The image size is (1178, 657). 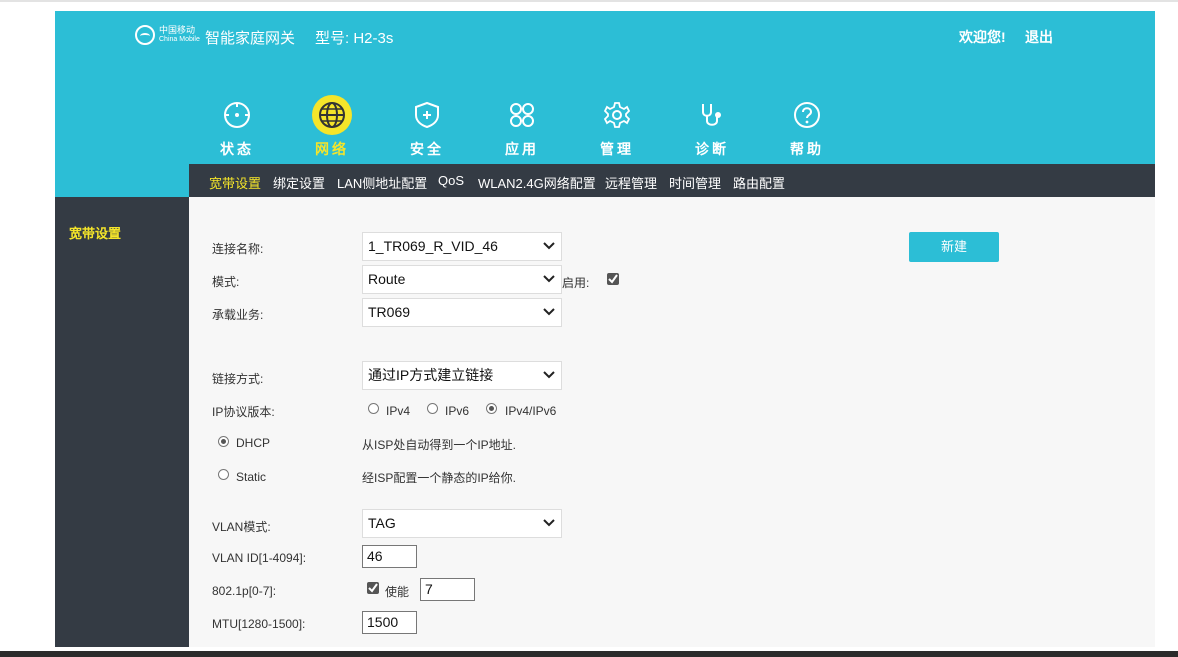 What do you see at coordinates (1039, 37) in the screenshot?
I see `logout-link: 退出` at bounding box center [1039, 37].